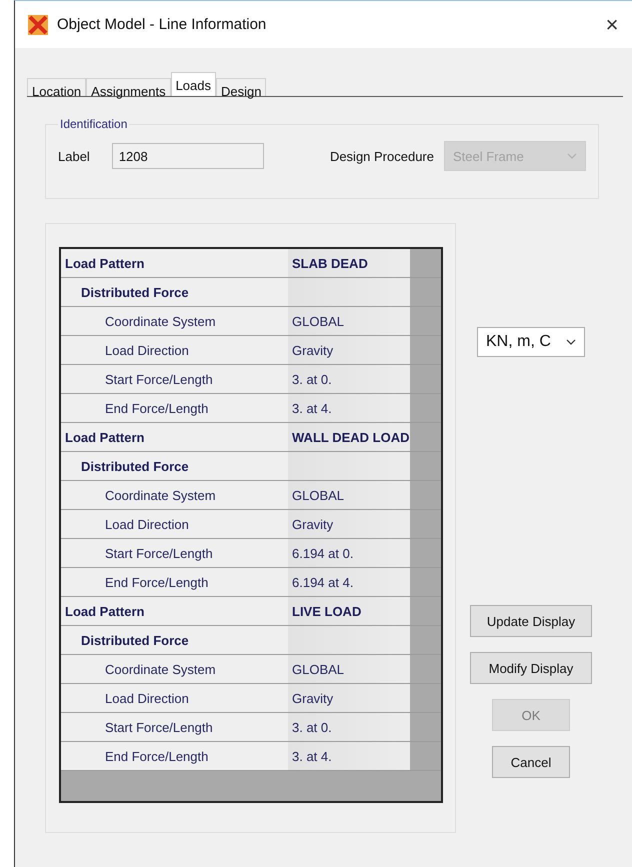  What do you see at coordinates (38, 25) in the screenshot?
I see `app-logo-icon` at bounding box center [38, 25].